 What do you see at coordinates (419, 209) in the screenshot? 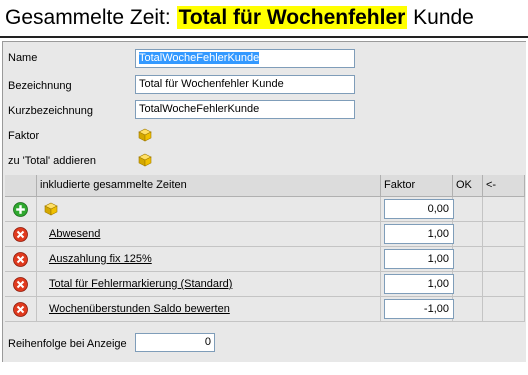
I see `factor-input: 0,00` at bounding box center [419, 209].